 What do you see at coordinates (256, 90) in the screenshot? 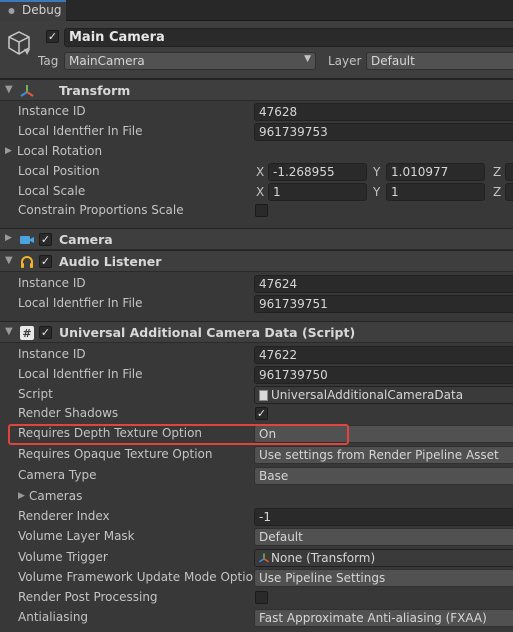
I see `transform-header: ▼ Transform` at bounding box center [256, 90].